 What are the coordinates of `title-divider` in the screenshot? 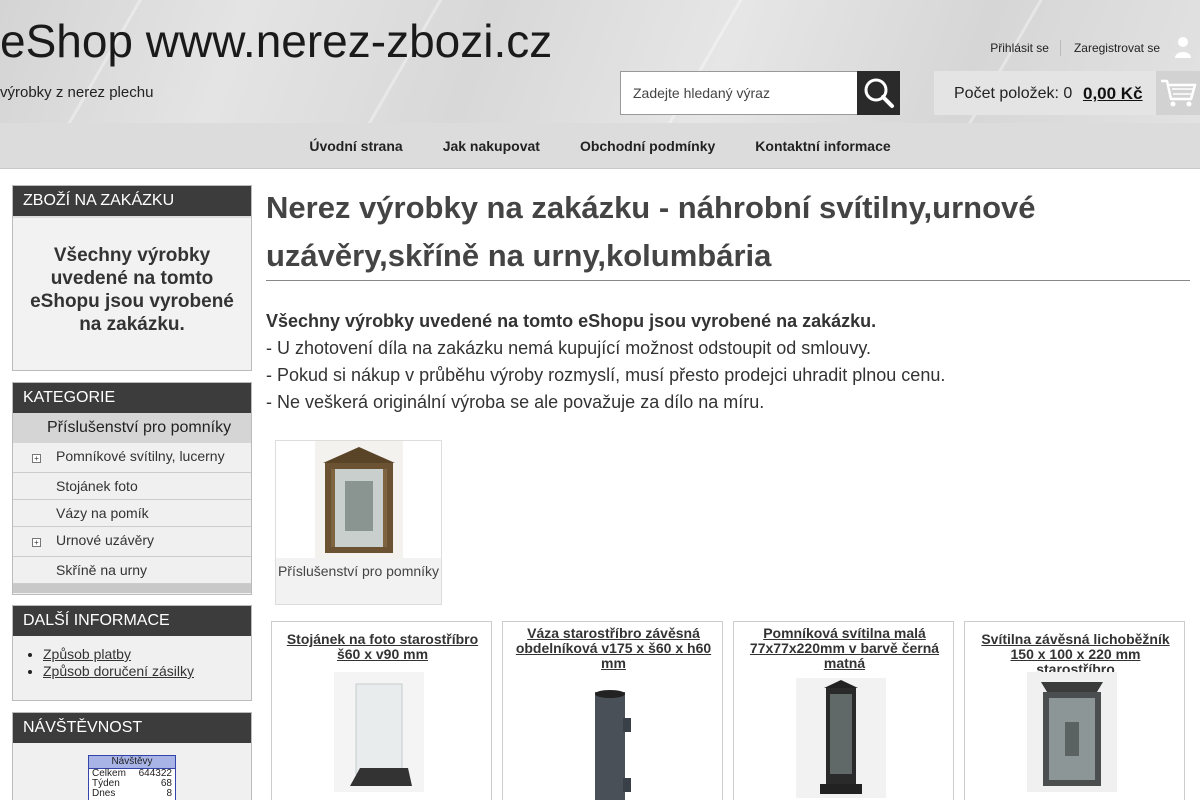 It's located at (728, 280).